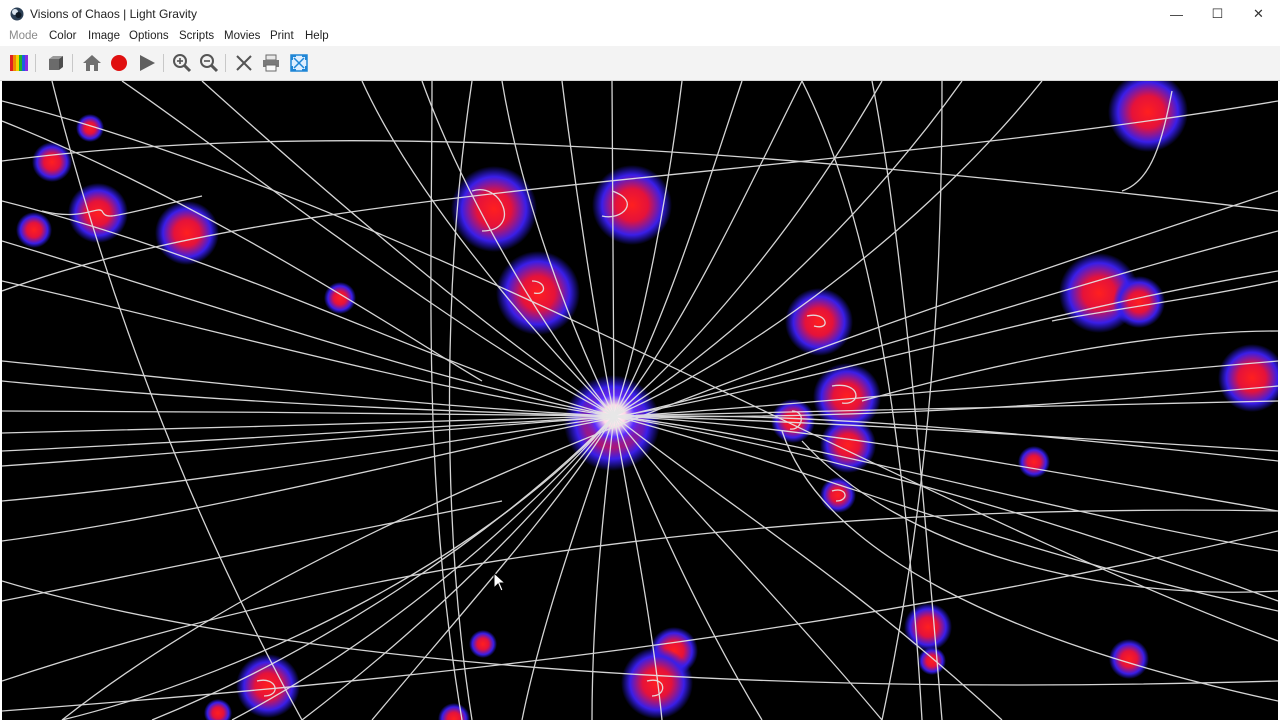 The height and width of the screenshot is (720, 1280). I want to click on palette-icon, so click(19, 63).